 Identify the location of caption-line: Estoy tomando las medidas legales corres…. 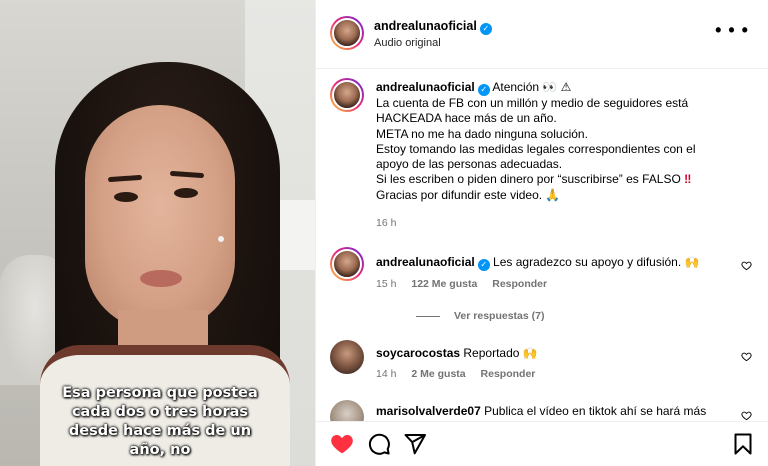
(536, 148).